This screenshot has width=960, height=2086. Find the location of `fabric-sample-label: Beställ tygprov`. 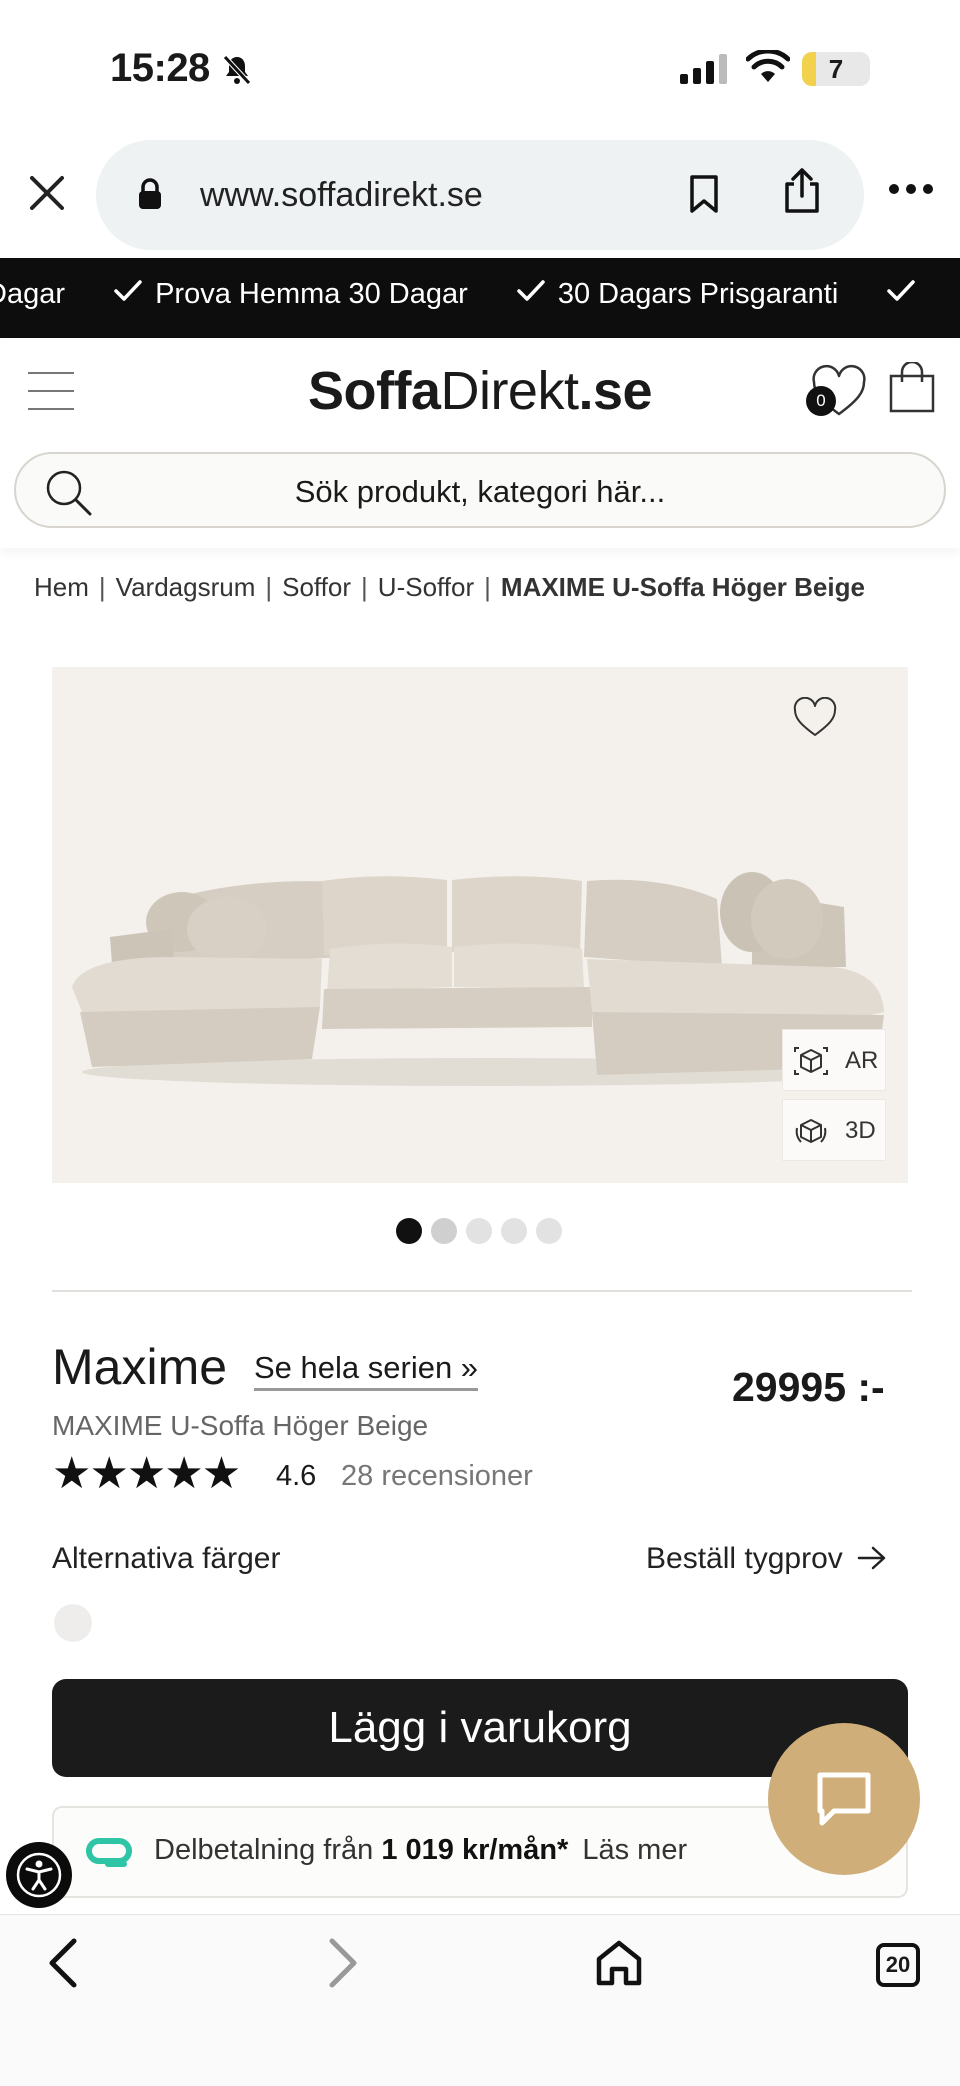

fabric-sample-label: Beställ tygprov is located at coordinates (744, 1558).